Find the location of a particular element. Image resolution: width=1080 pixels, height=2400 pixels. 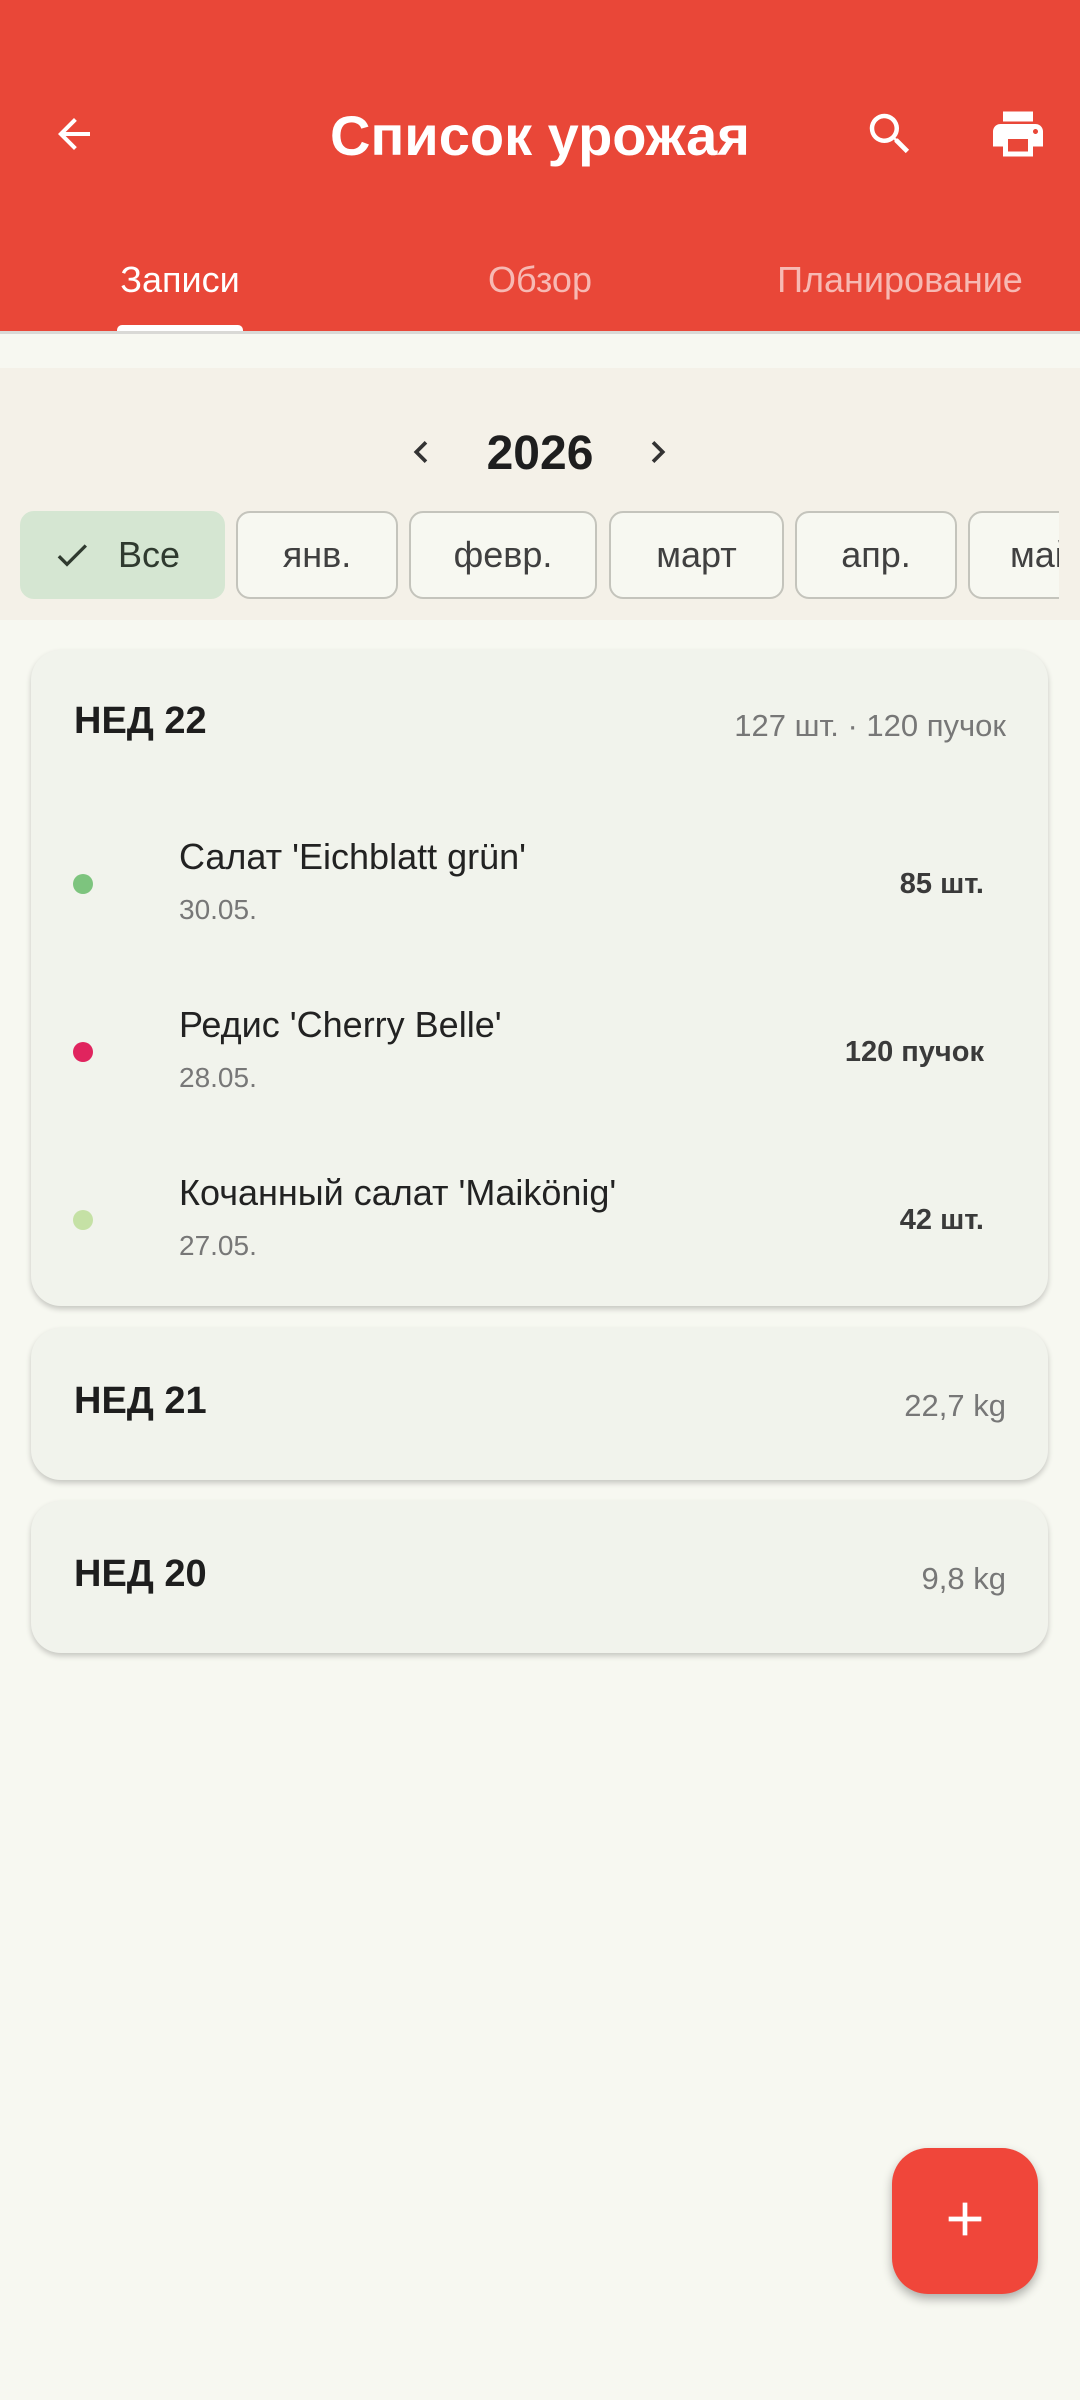

search-icon is located at coordinates (890, 136).